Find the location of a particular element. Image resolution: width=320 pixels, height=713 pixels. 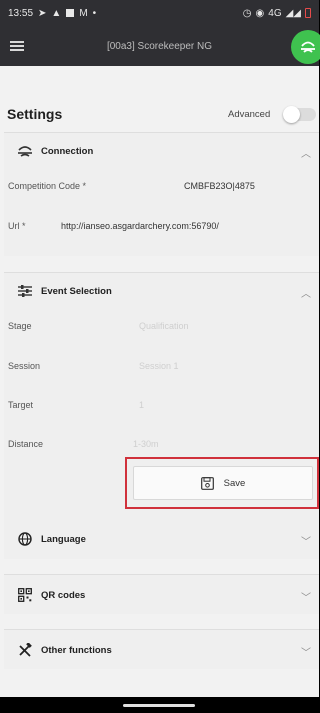

target-label: Target is located at coordinates (21, 405).